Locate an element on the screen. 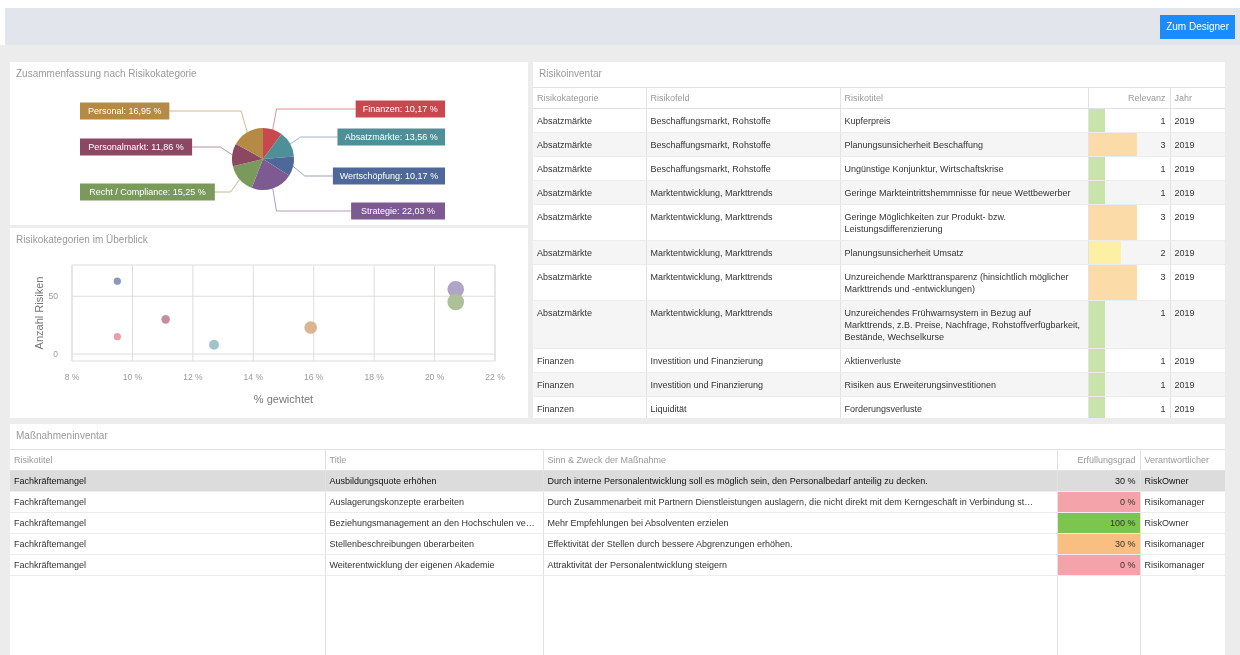 The image size is (1240, 655). column-header: Title is located at coordinates (434, 460).